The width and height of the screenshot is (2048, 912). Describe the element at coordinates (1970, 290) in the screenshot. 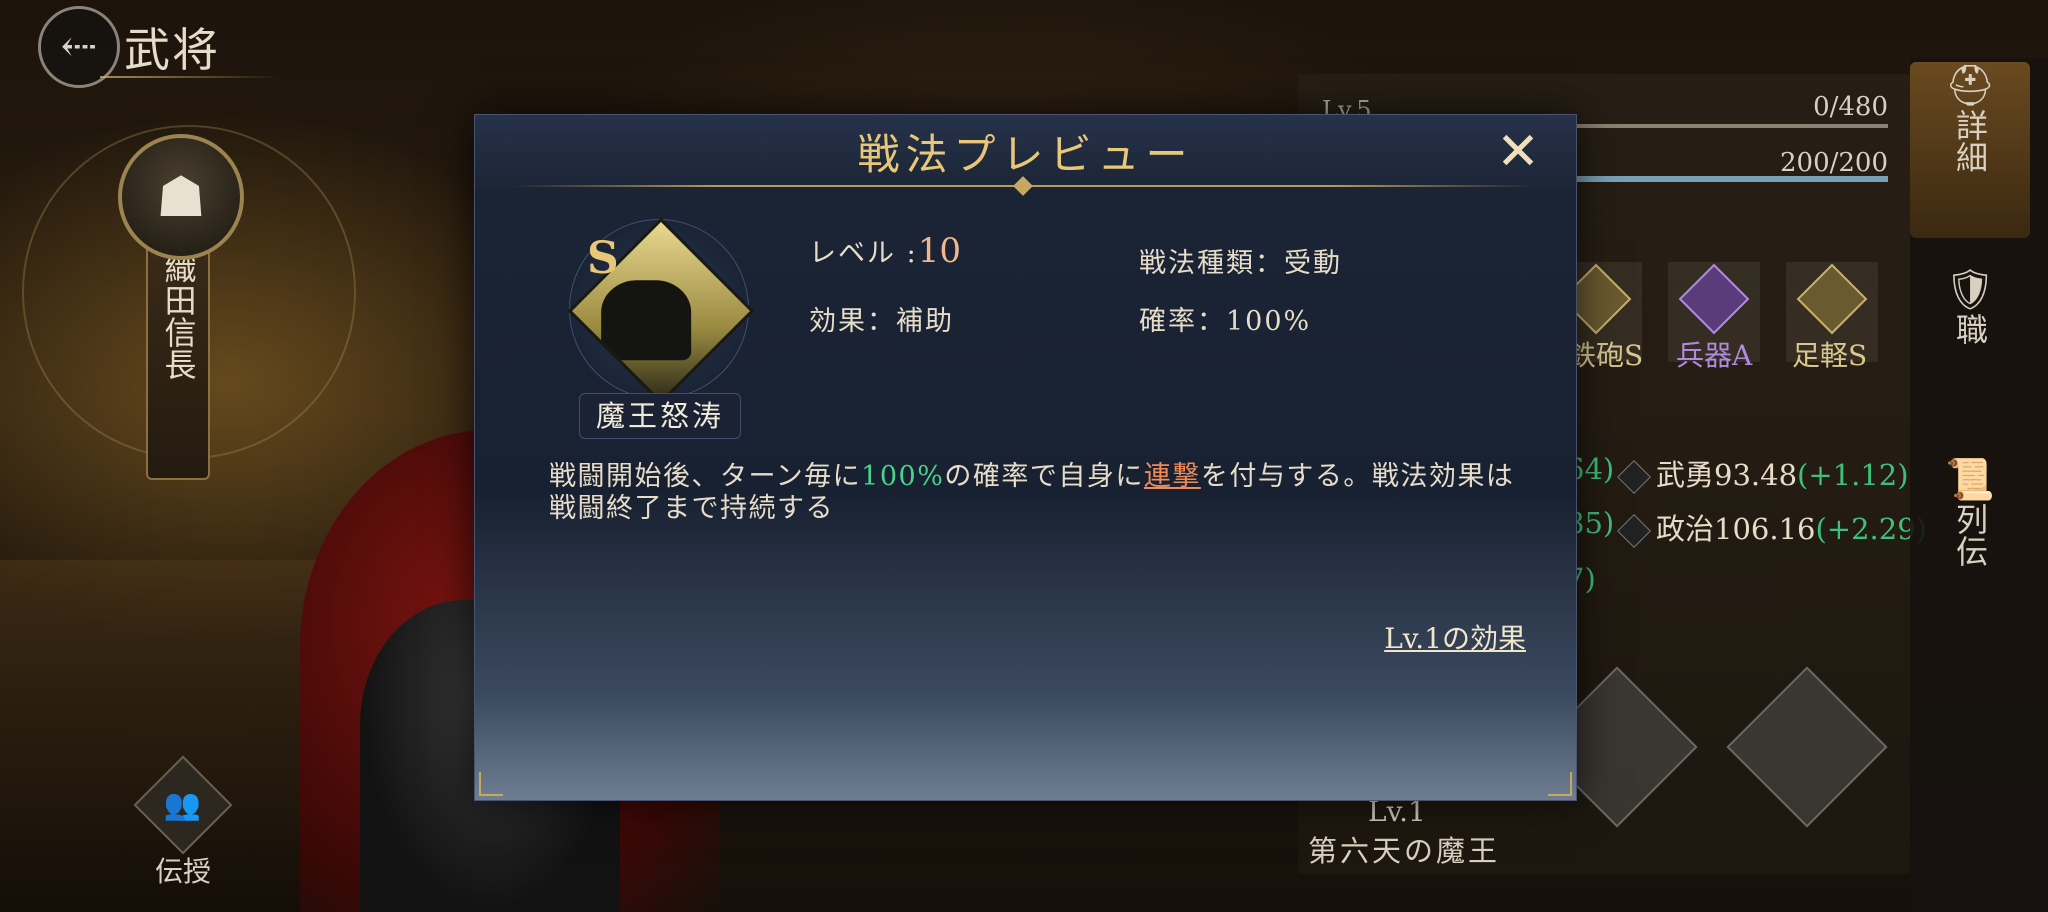

I see `armor-icon: 🛡` at that location.